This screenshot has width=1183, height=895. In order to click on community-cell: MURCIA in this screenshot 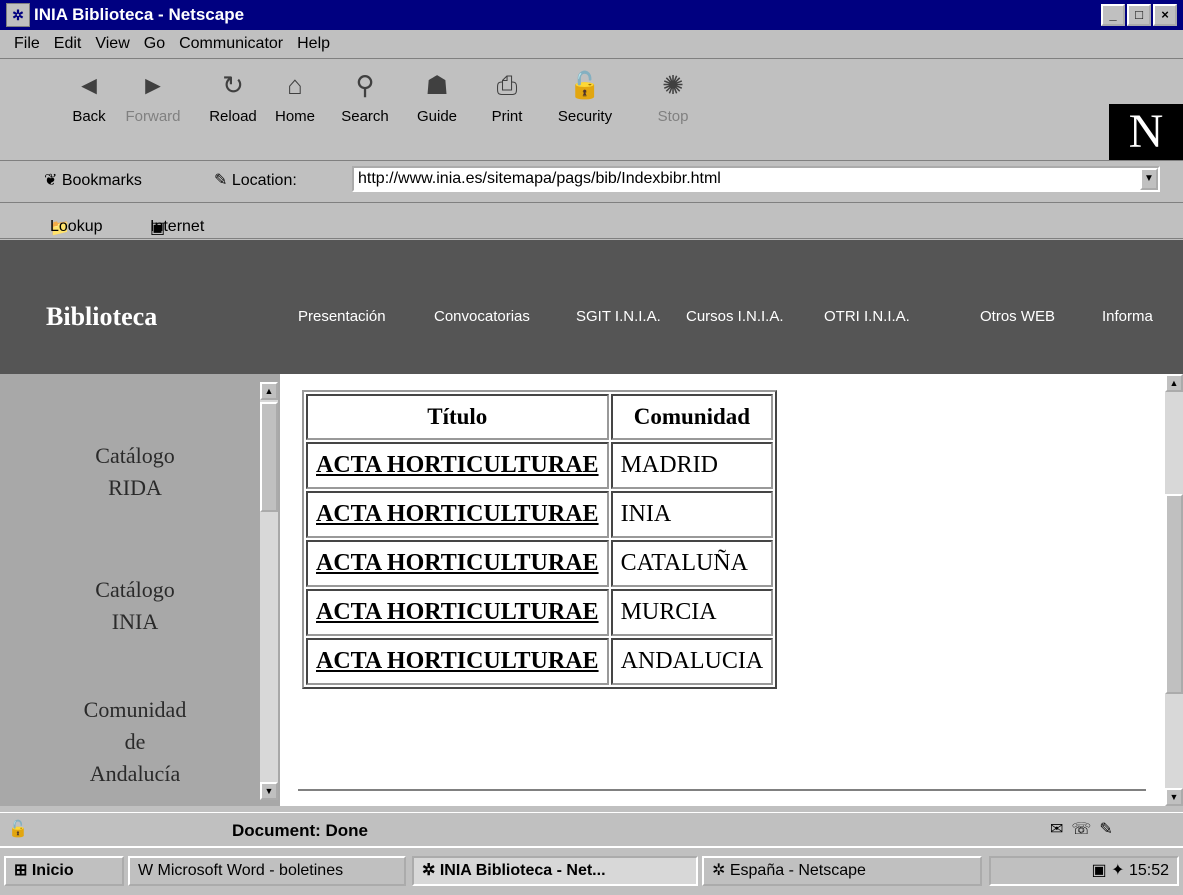, I will do `click(692, 612)`.